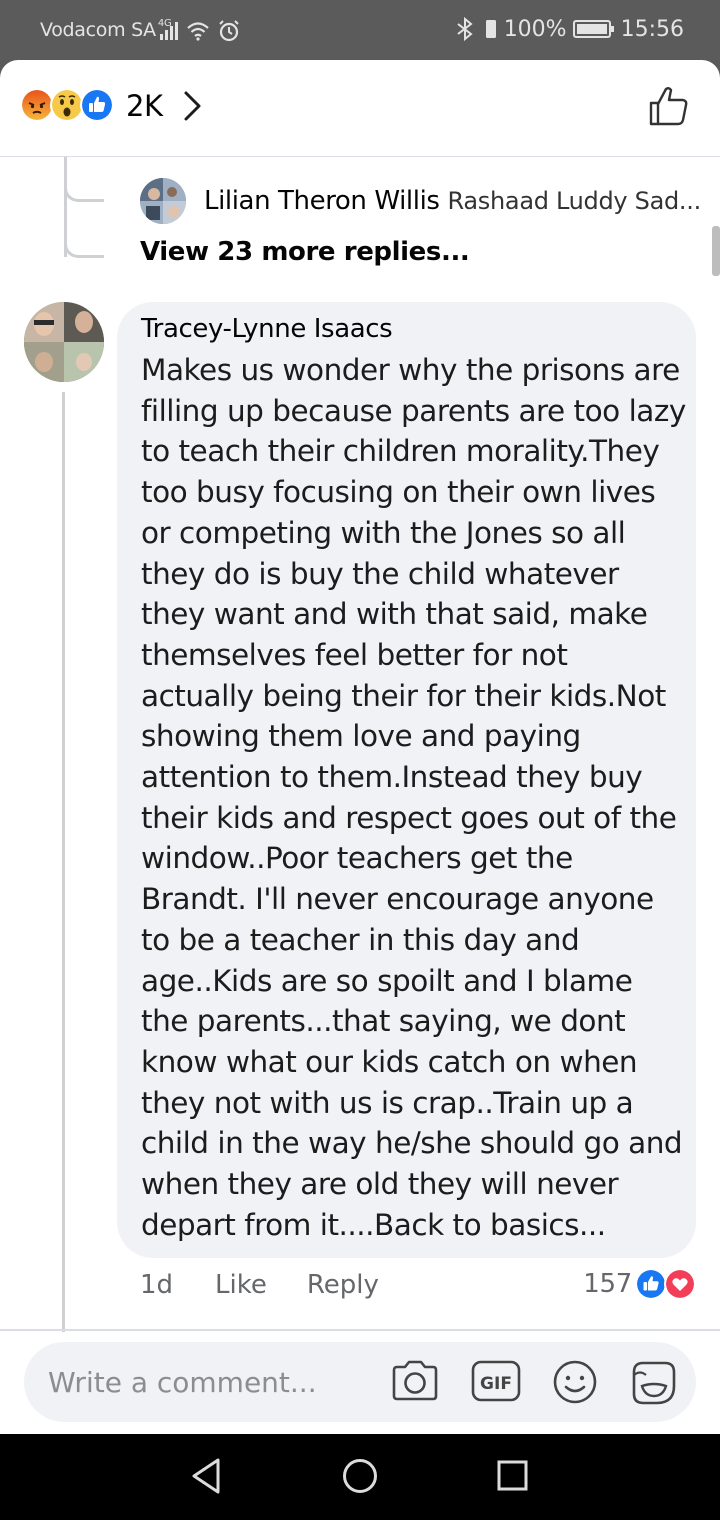 This screenshot has width=720, height=1520. I want to click on reactions-summary, so click(67, 105).